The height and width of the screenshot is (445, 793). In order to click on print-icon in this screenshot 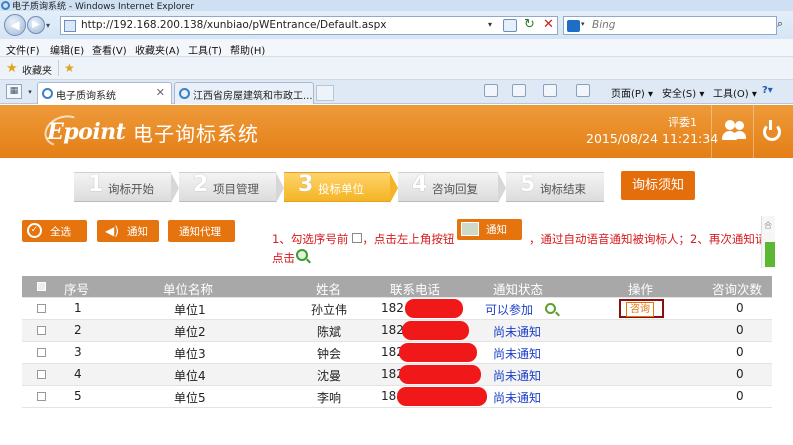, I will do `click(583, 90)`.